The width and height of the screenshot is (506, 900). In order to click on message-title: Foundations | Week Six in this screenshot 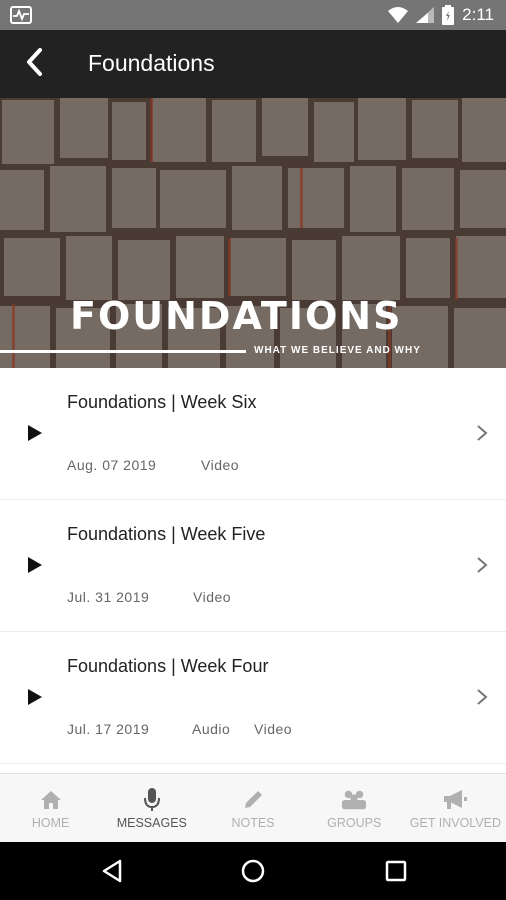, I will do `click(162, 402)`.